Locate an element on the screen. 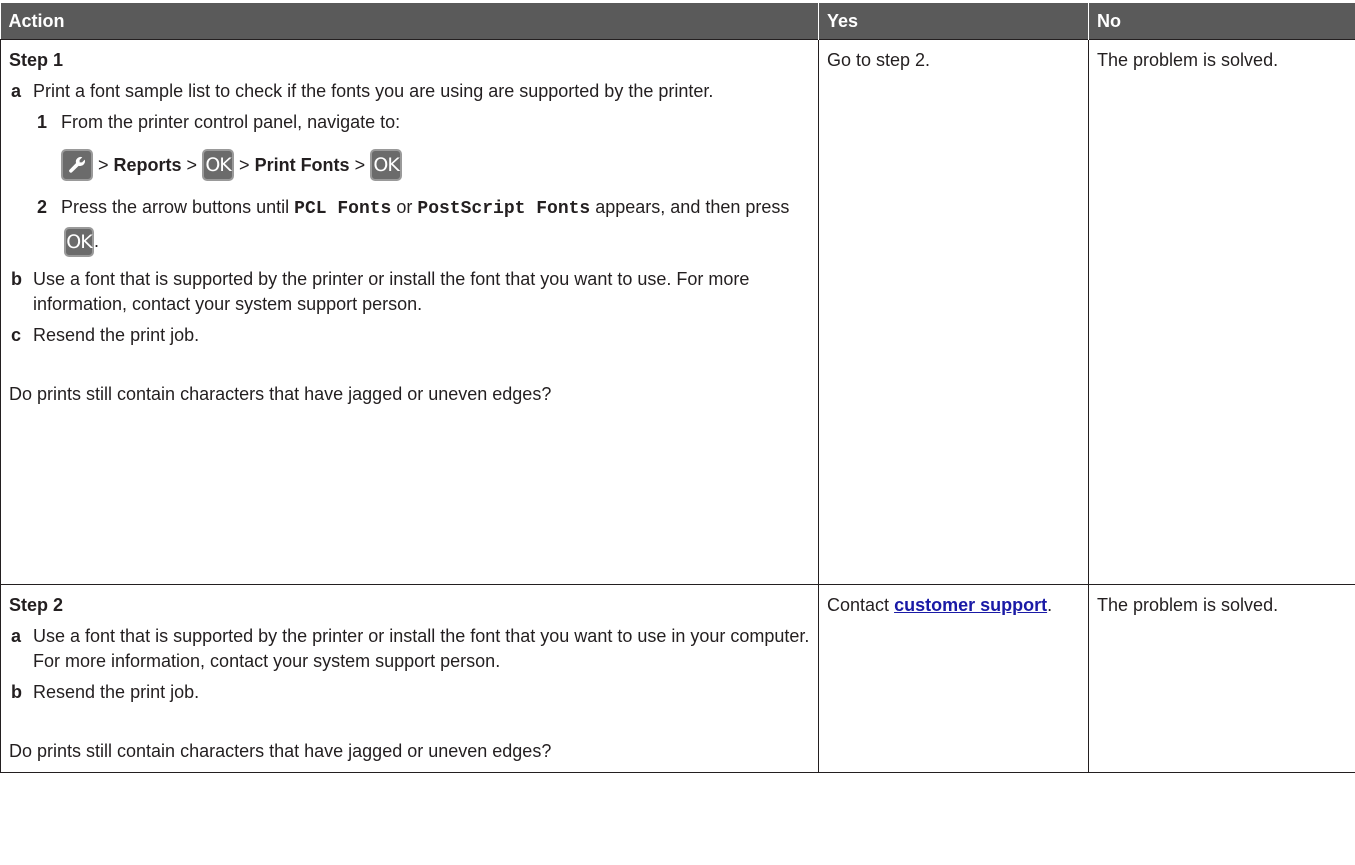 The image size is (1355, 865). navigation-path: > Reports > OK > Print Fonts > OK is located at coordinates (409, 165).